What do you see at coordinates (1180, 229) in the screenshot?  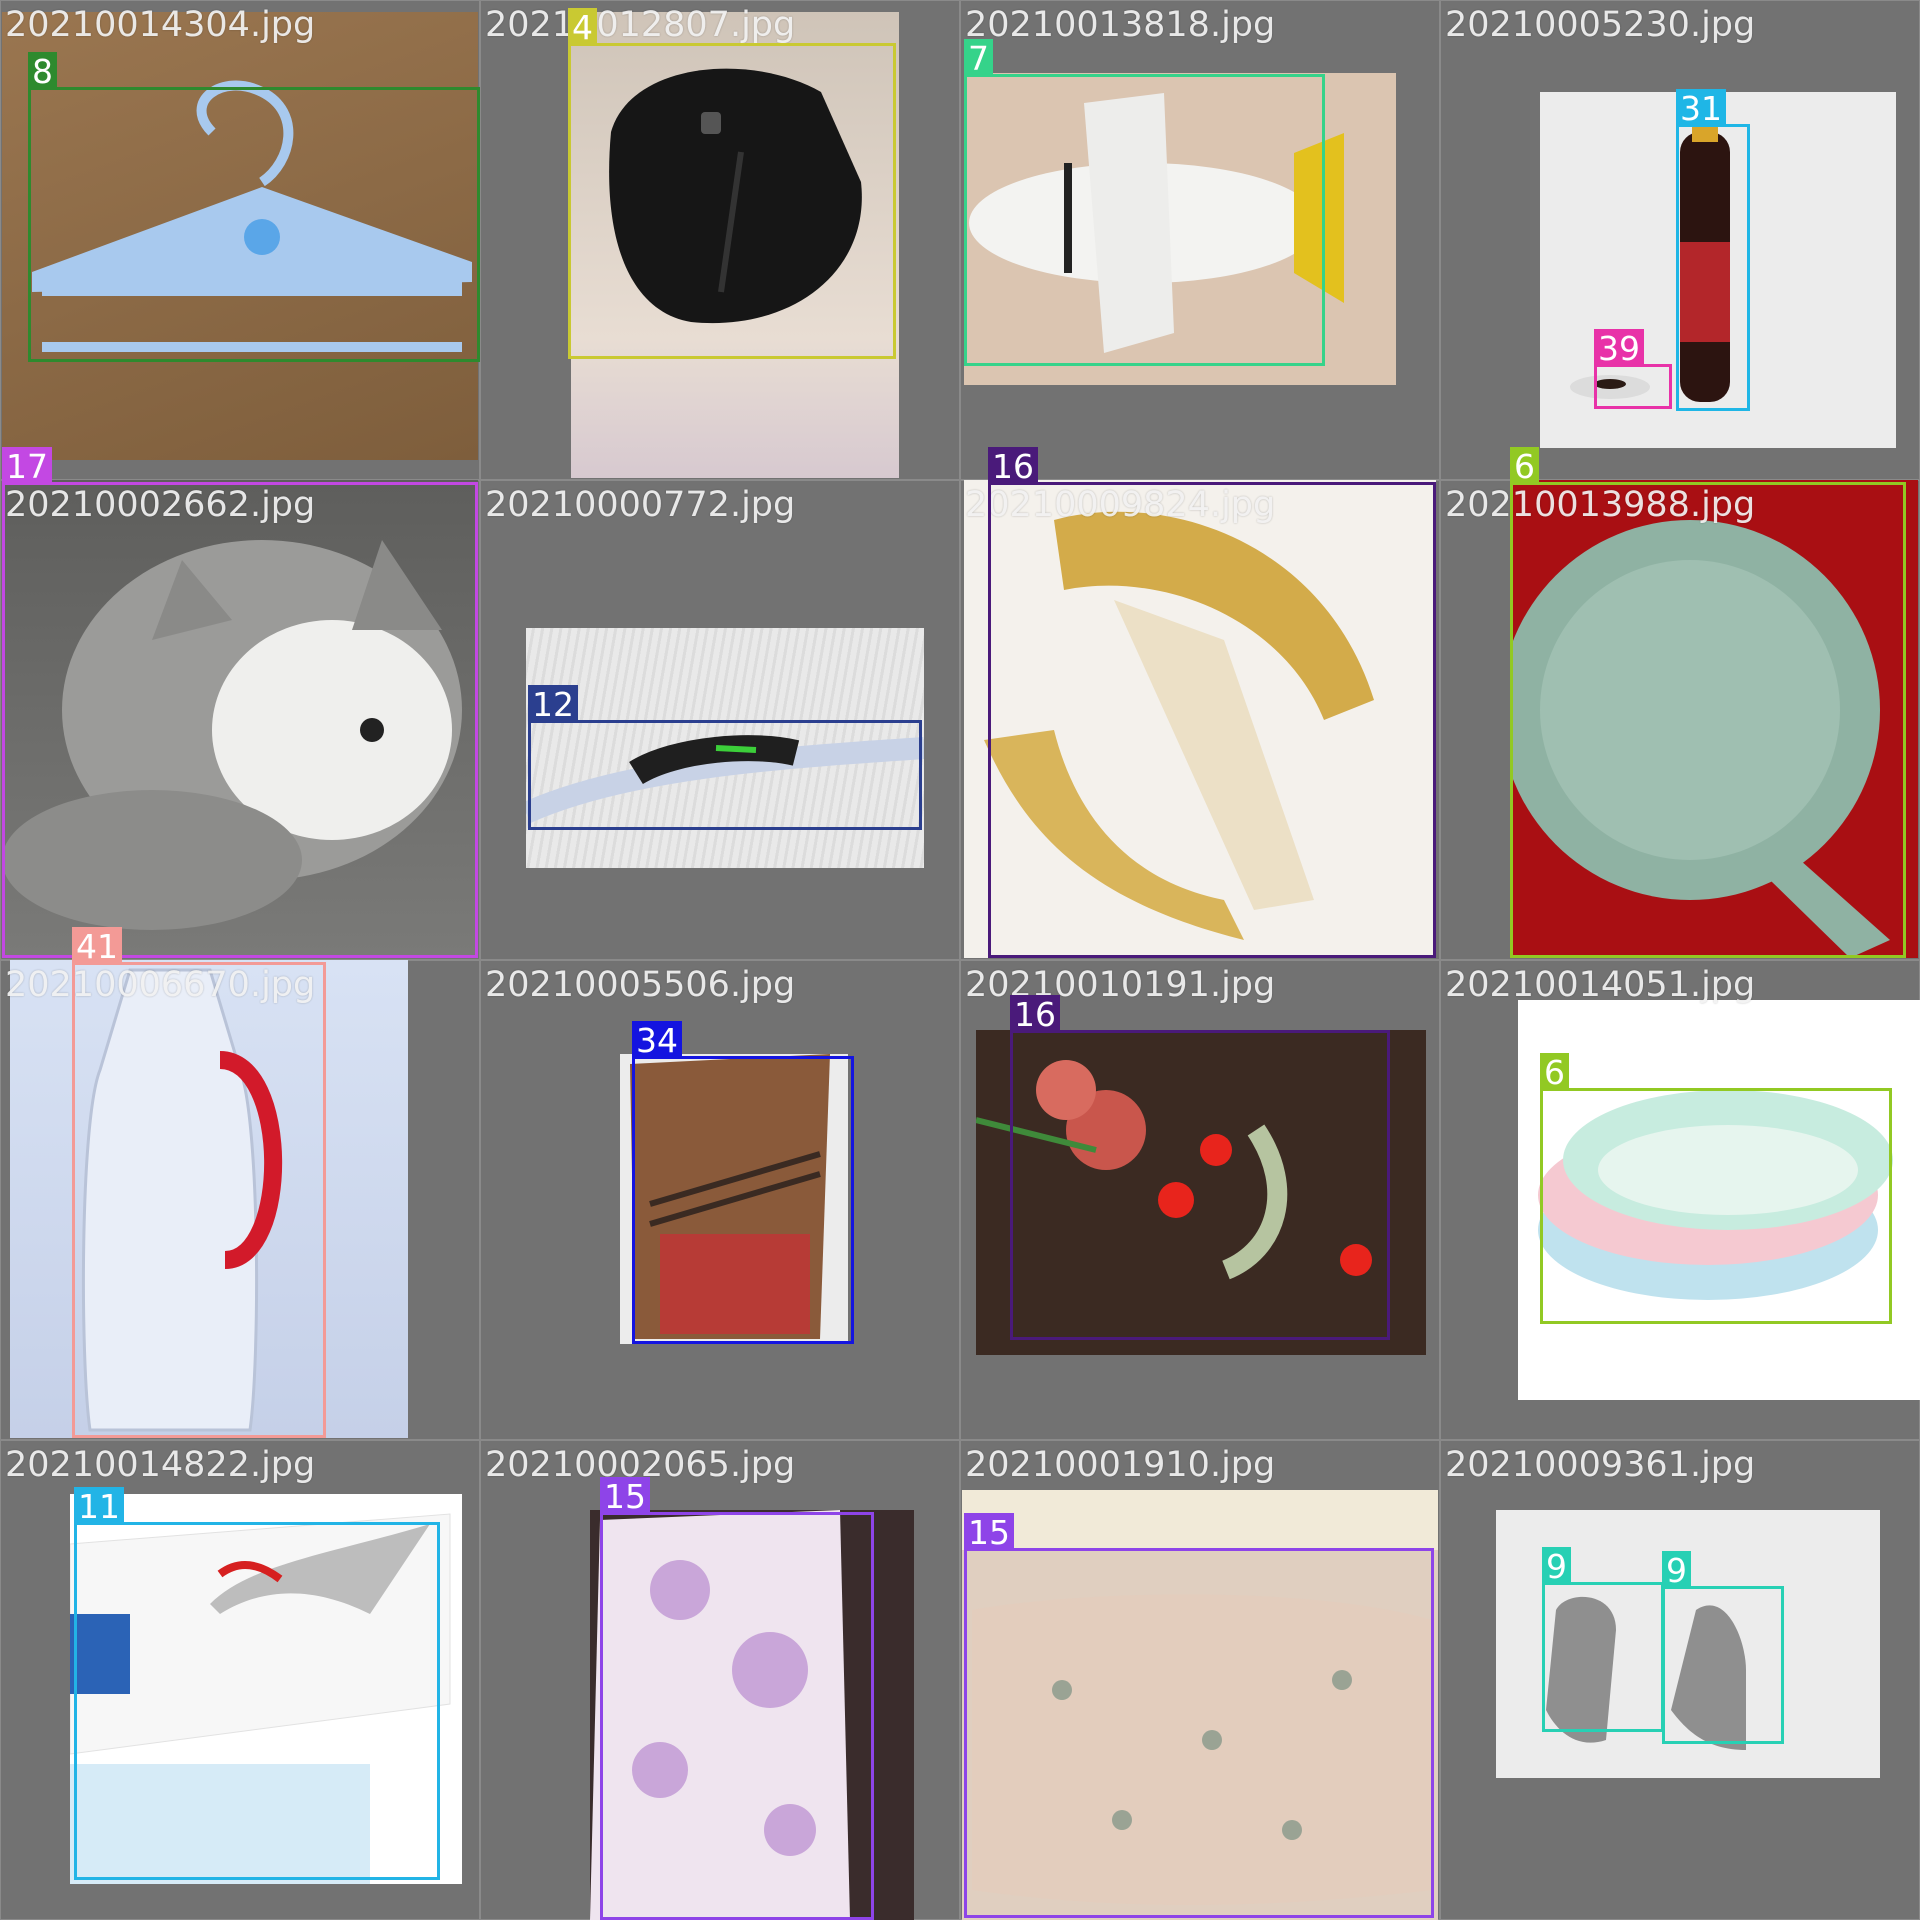 I see `airplane-photo` at bounding box center [1180, 229].